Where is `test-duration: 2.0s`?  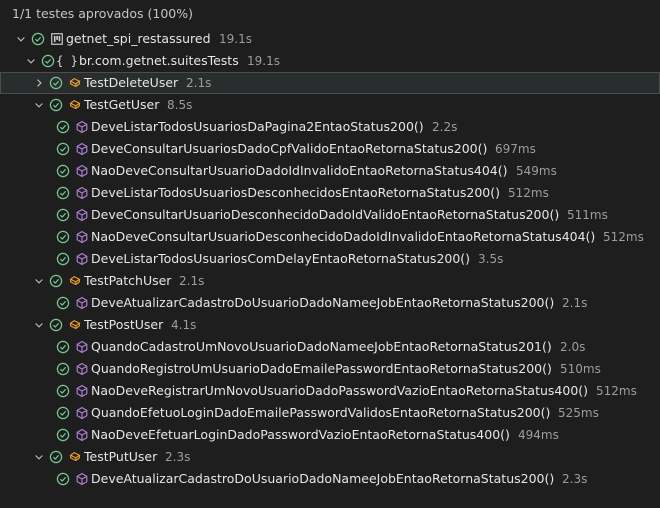
test-duration: 2.0s is located at coordinates (573, 347).